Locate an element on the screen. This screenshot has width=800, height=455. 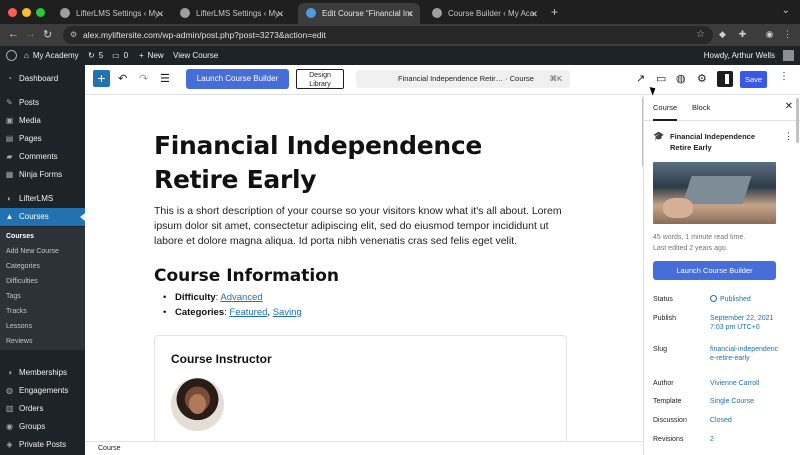
wordpress-logo-icon is located at coordinates (11, 55).